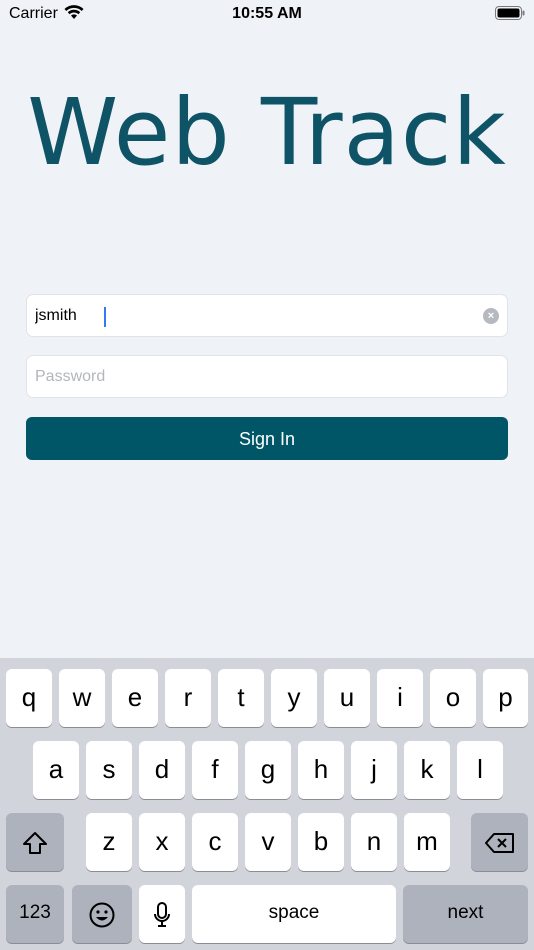 The width and height of the screenshot is (534, 950). What do you see at coordinates (491, 316) in the screenshot?
I see `clear-text-icon: ×` at bounding box center [491, 316].